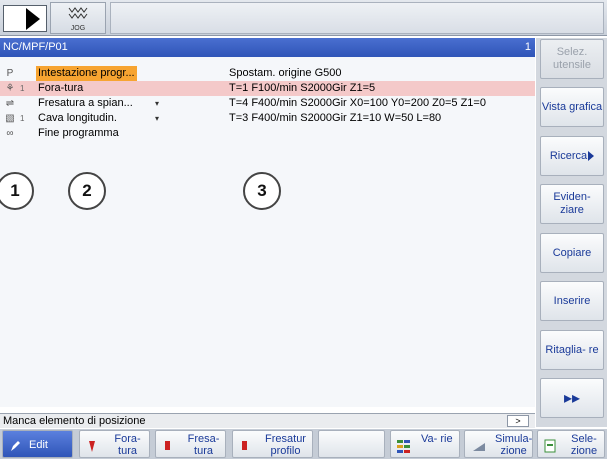 This screenshot has width=607, height=459. I want to click on jog-label: JOG, so click(78, 28).